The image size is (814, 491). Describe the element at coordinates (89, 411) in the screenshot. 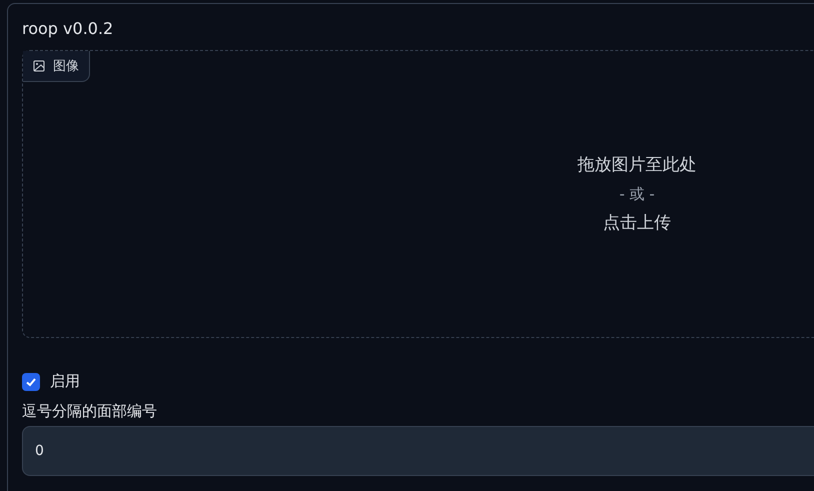

I see `field-label: 逗号分隔的面部编号` at that location.